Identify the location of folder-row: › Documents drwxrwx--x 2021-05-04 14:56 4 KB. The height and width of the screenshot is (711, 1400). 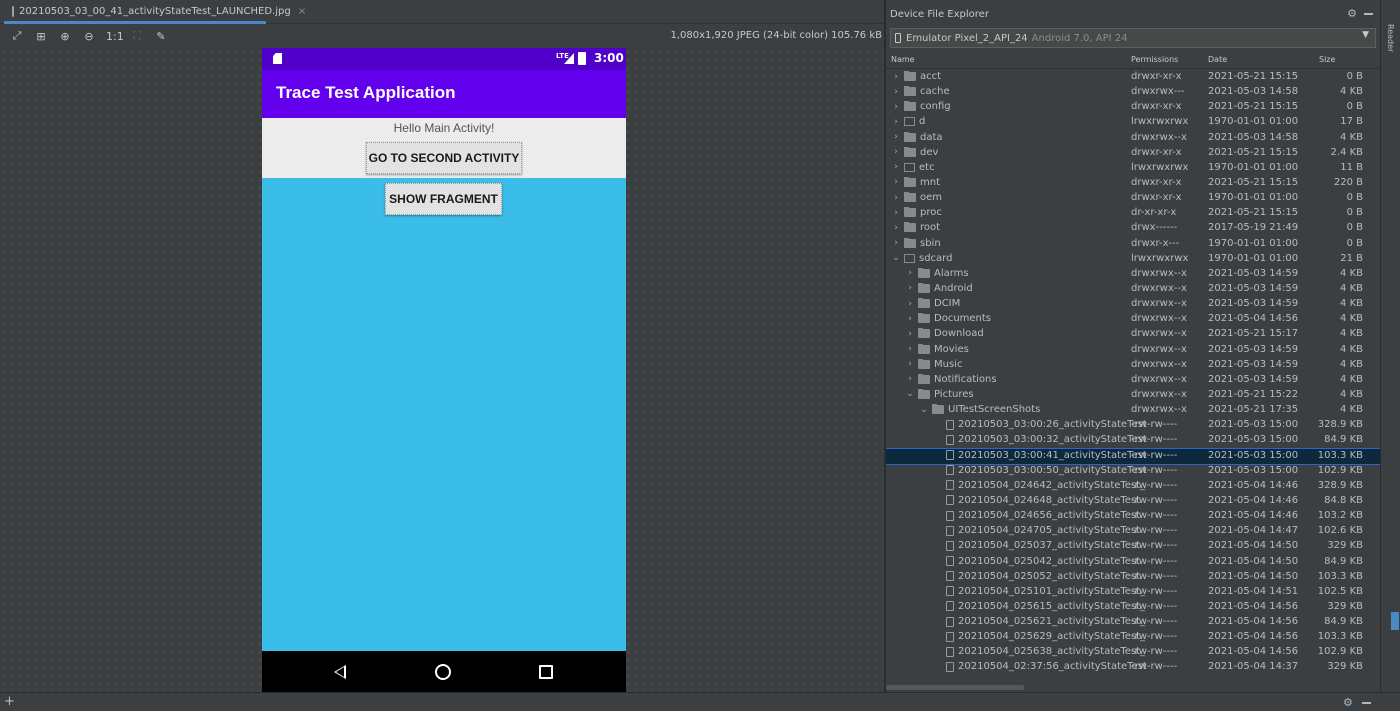
(1133, 319).